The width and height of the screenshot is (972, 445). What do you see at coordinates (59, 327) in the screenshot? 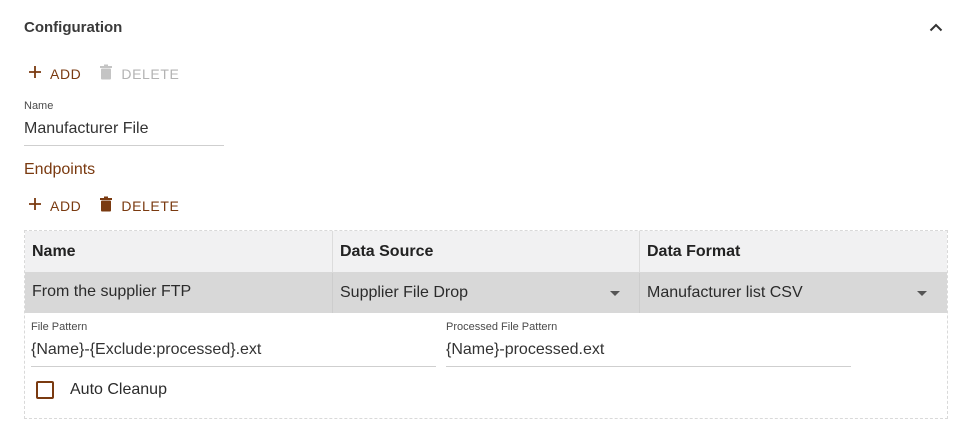
I see `file-pattern-label: File Pattern` at bounding box center [59, 327].